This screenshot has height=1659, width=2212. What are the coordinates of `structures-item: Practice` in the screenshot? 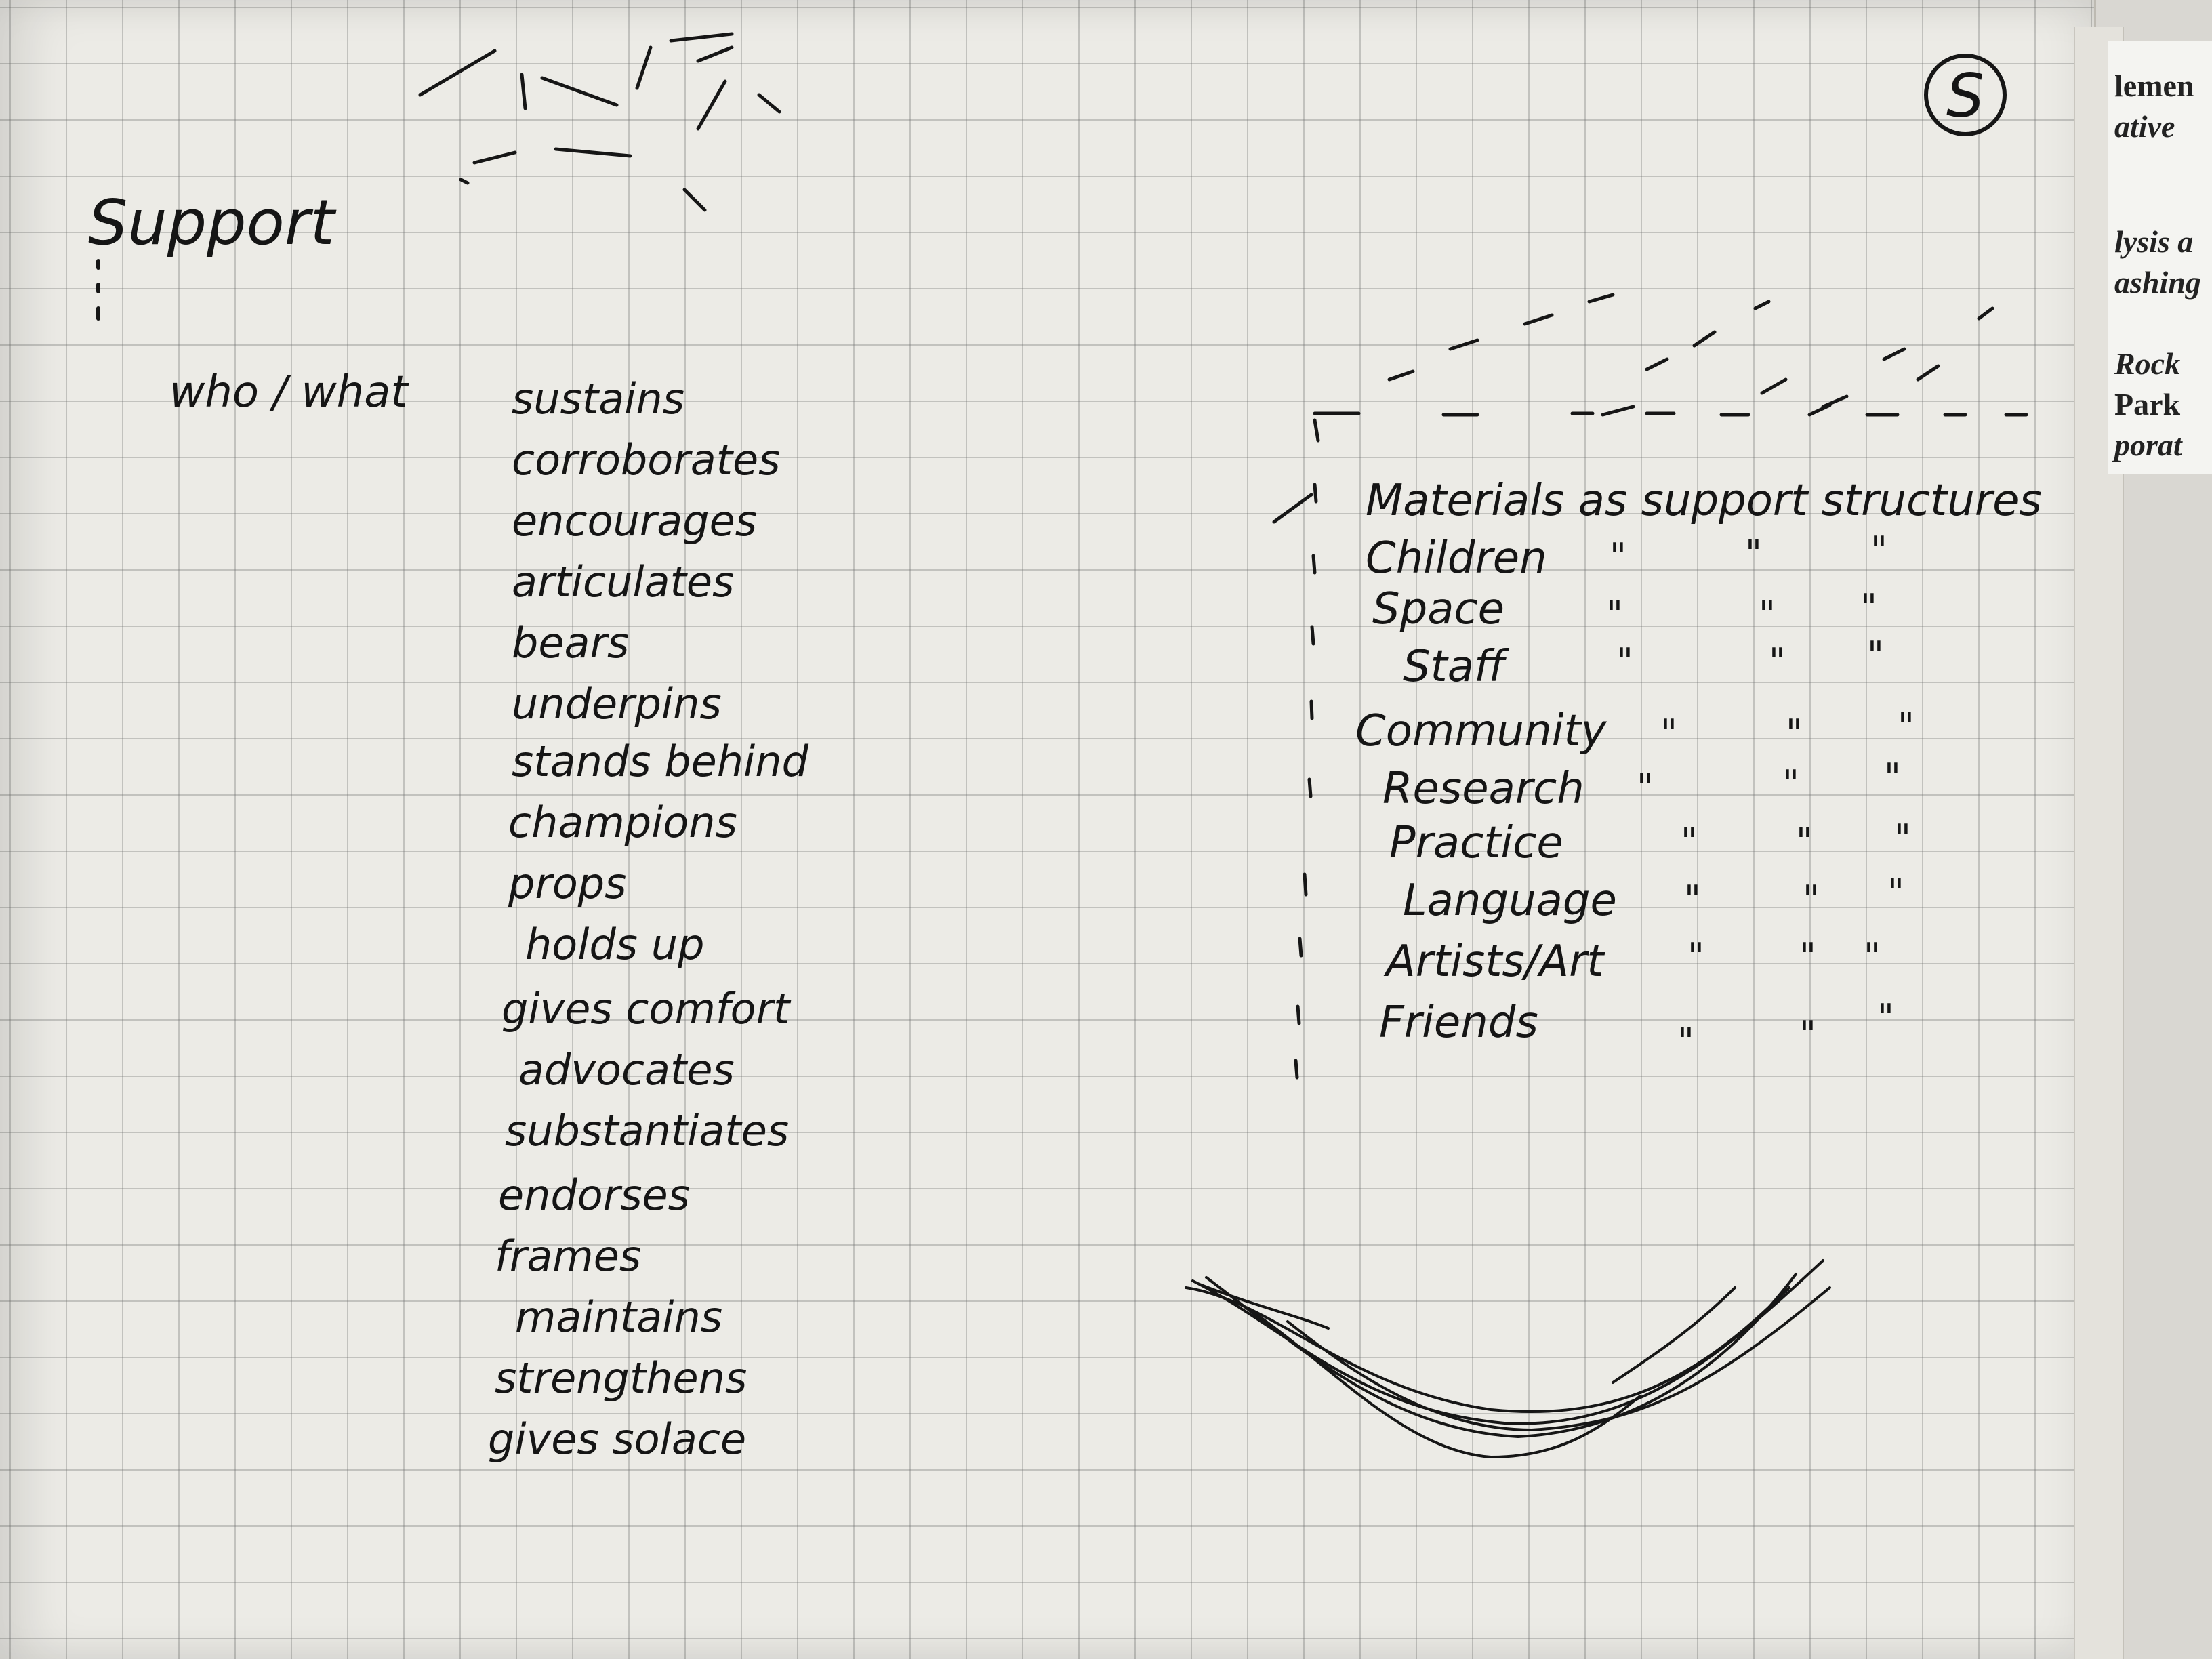 It's located at (1476, 843).